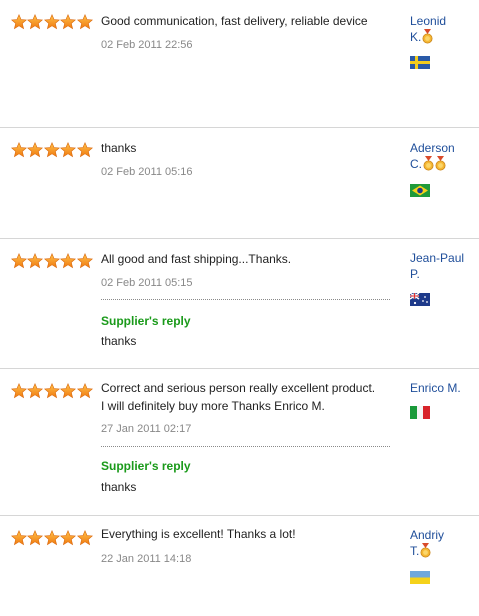  I want to click on buyer-name-first: Andriy, so click(443, 535).